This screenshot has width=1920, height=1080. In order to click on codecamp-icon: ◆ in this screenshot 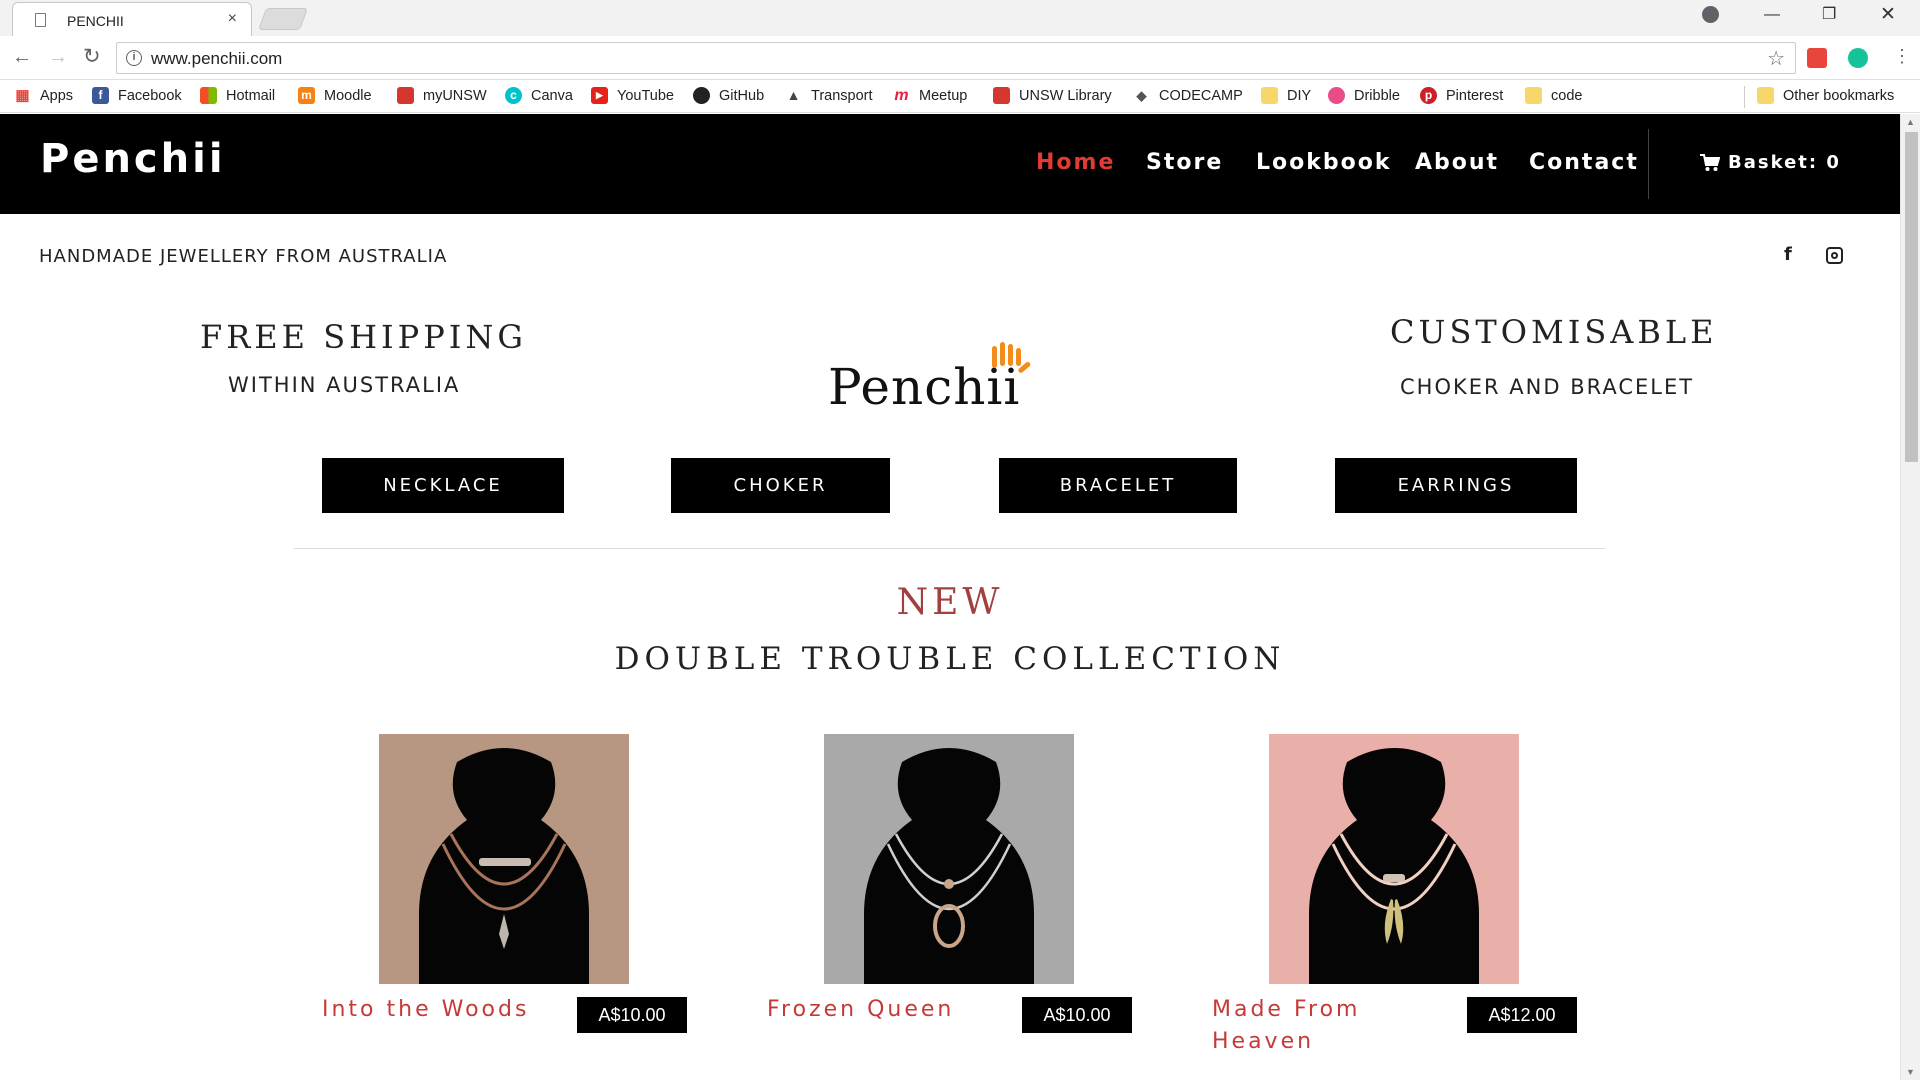, I will do `click(1141, 95)`.